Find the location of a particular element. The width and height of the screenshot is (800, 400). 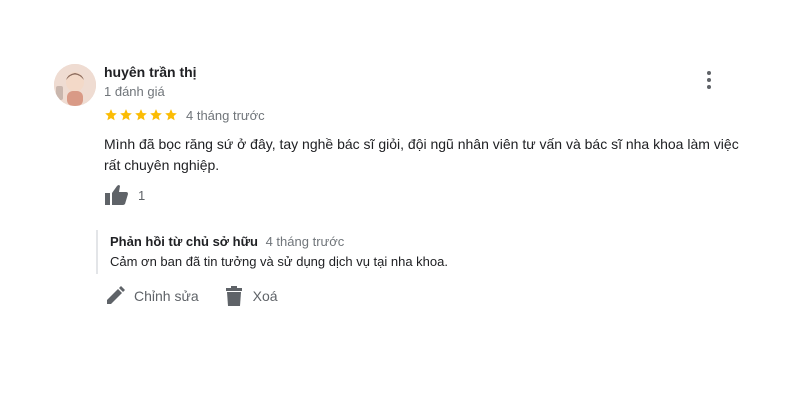

star-rating is located at coordinates (141, 115).